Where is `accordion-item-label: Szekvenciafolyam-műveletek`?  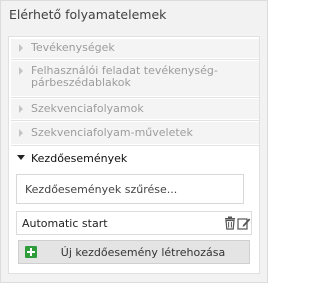 accordion-item-label: Szekvenciafolyam-műveletek is located at coordinates (112, 132).